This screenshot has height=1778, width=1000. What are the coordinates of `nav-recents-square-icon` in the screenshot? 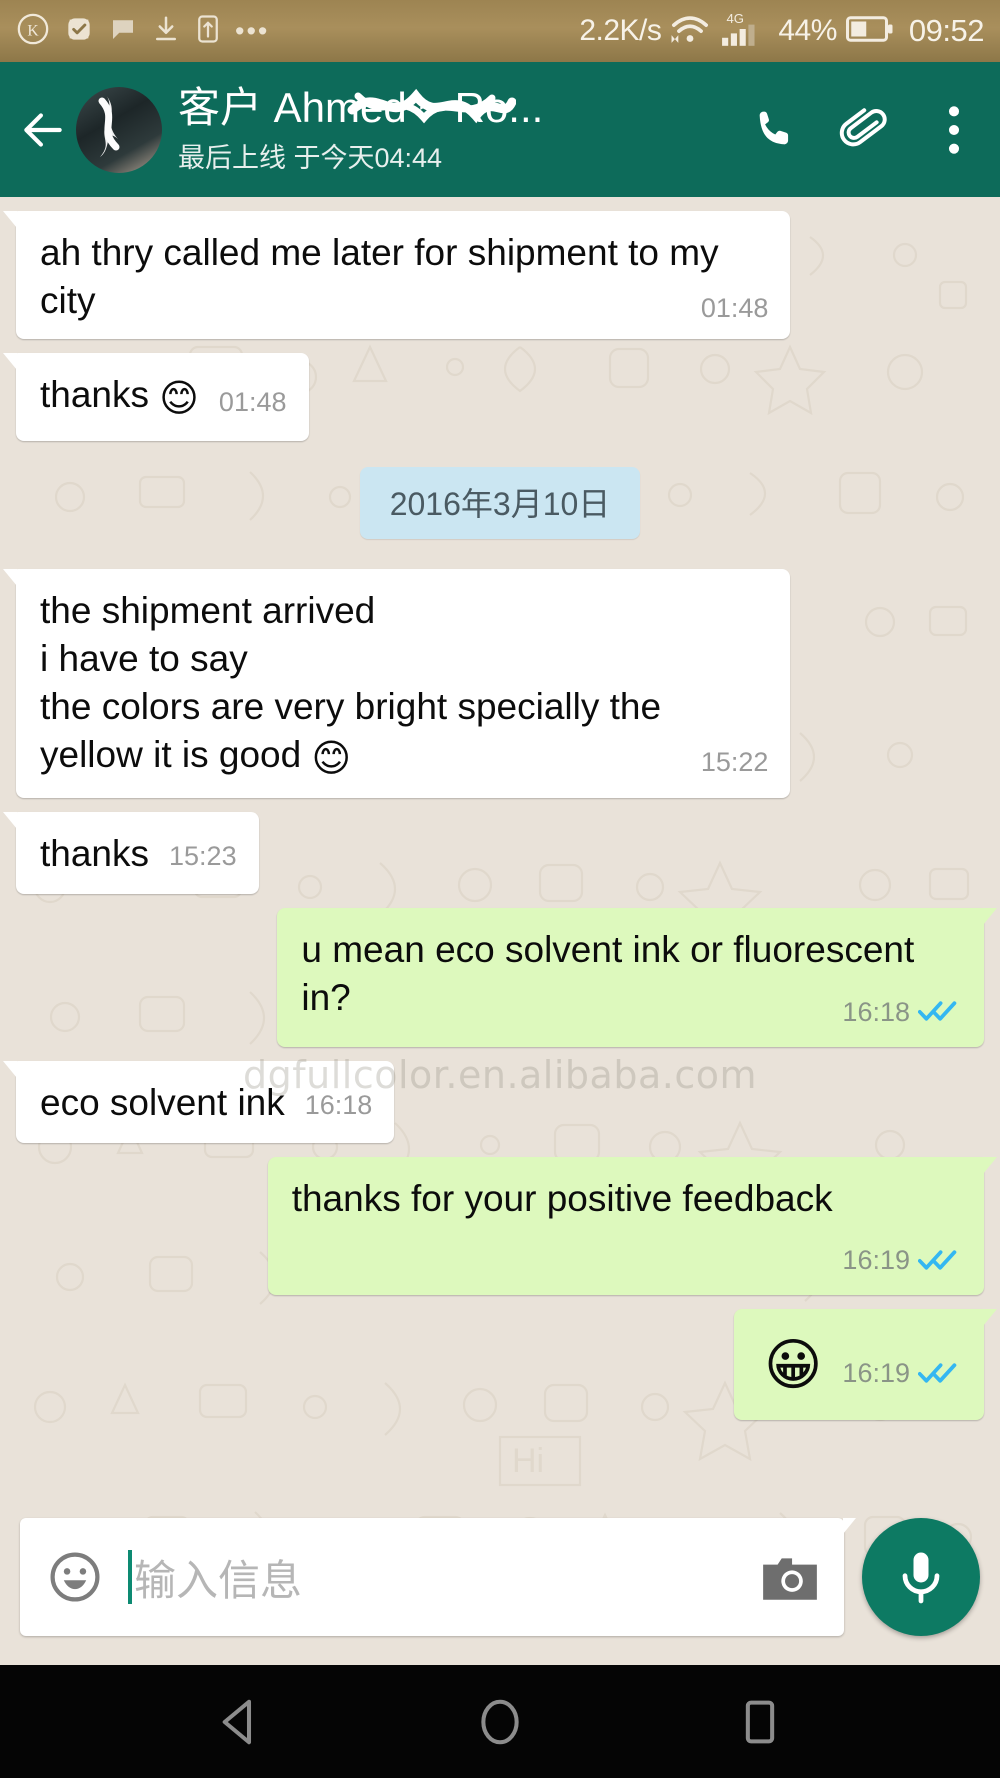 It's located at (760, 1722).